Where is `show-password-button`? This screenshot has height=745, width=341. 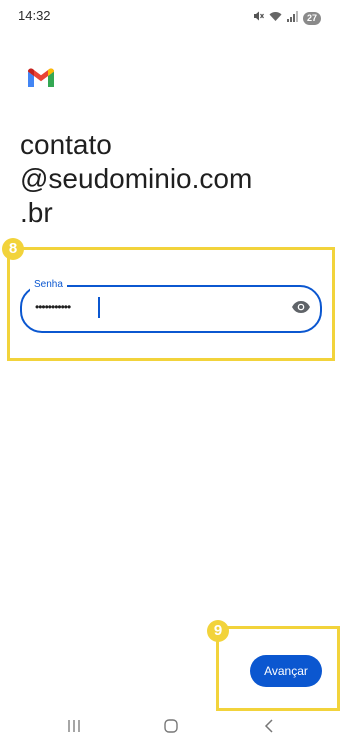 show-password-button is located at coordinates (301, 309).